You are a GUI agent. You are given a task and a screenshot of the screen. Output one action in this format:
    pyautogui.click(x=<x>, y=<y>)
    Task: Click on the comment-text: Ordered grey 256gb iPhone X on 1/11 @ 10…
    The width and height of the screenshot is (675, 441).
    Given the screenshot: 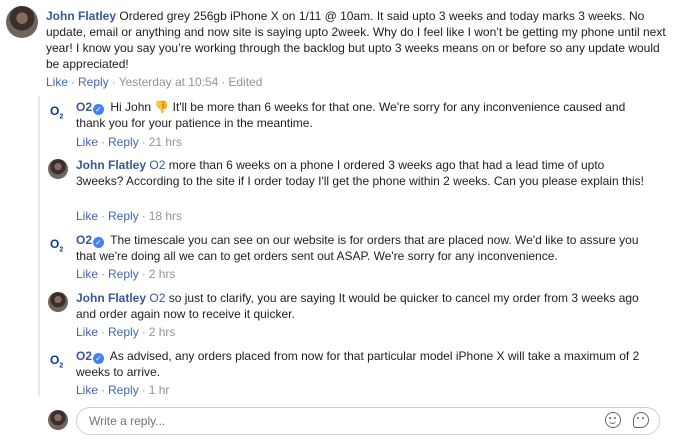 What is the action you would take?
    pyautogui.click(x=356, y=40)
    